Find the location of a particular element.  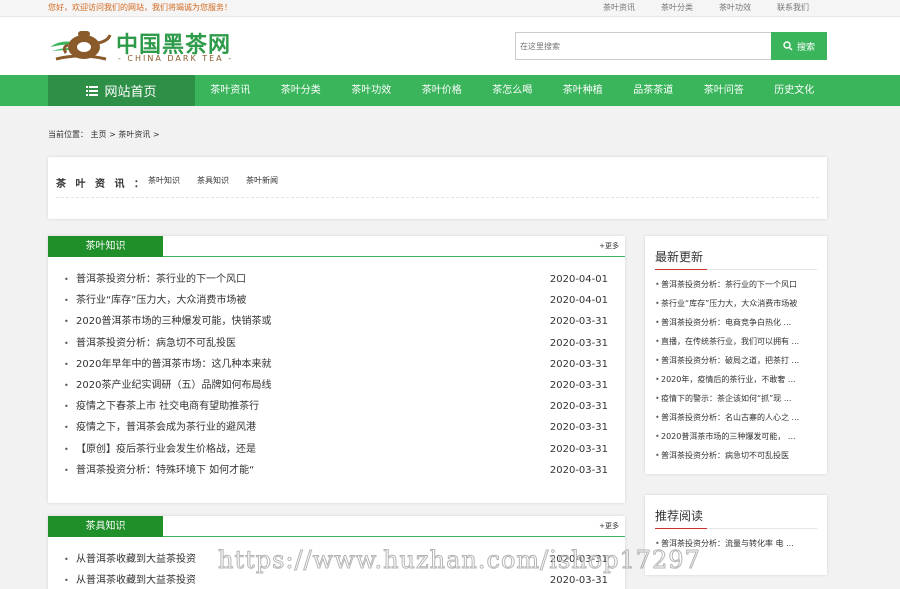

logo-subtitle: - CHINA DARK TEA - is located at coordinates (176, 58).